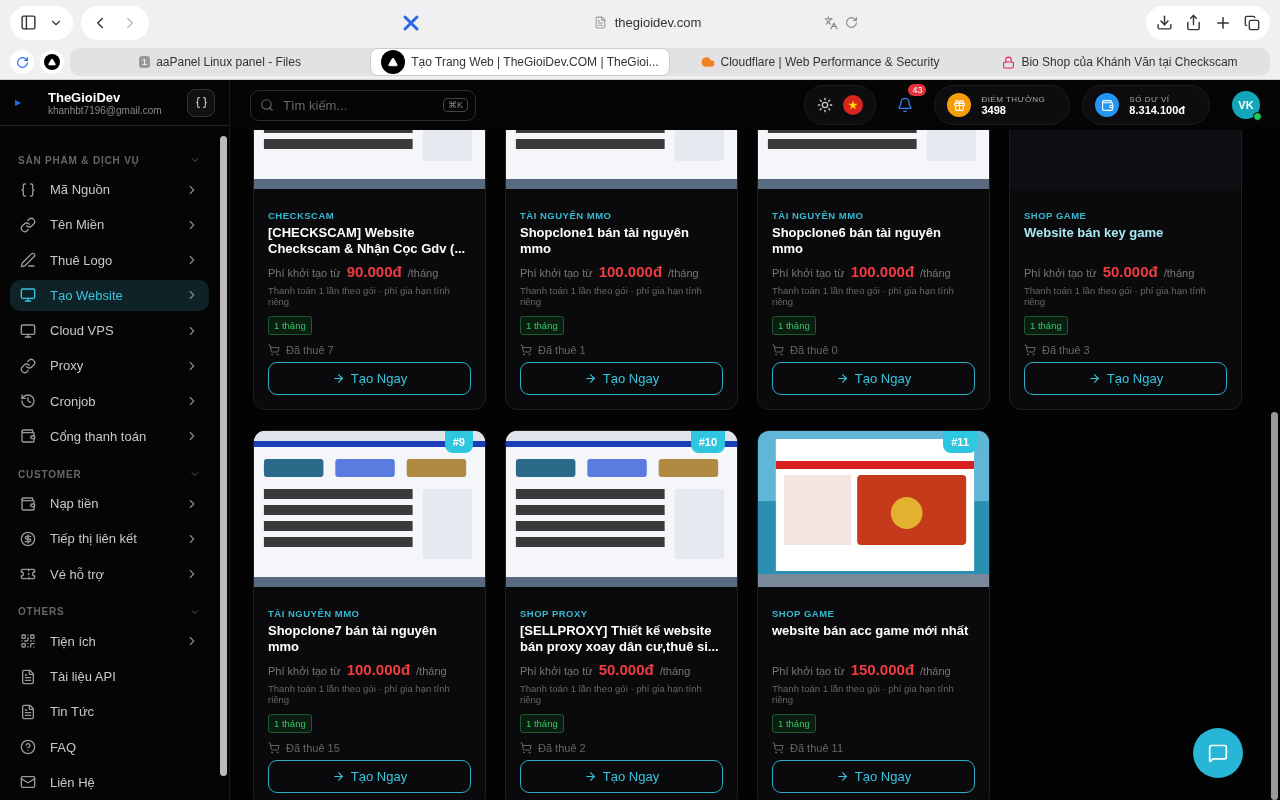 Image resolution: width=1280 pixels, height=800 pixels. I want to click on pen-icon, so click(28, 260).